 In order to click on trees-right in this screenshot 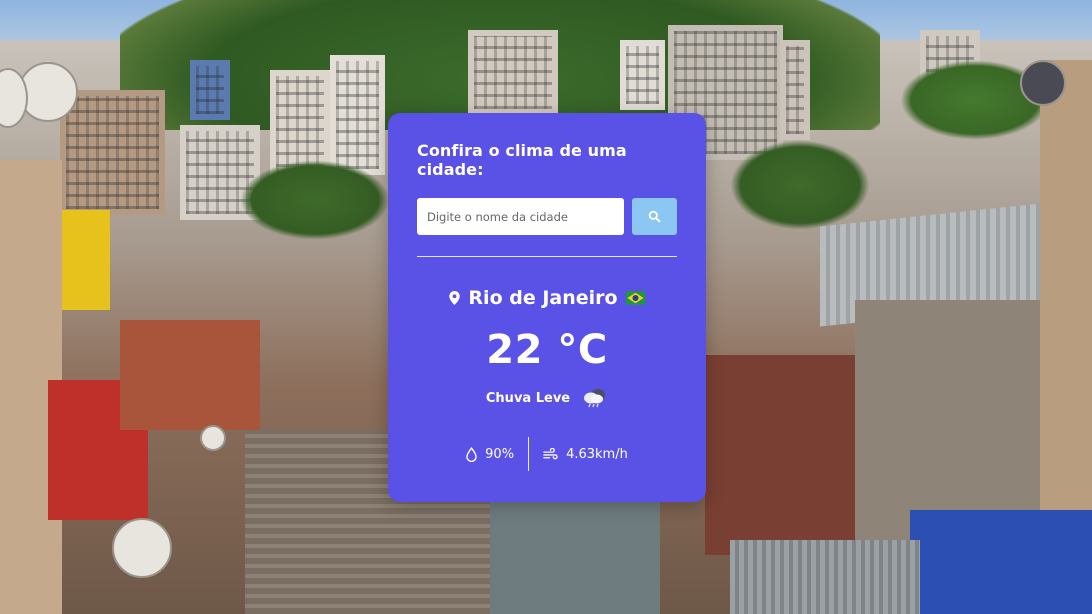, I will do `click(800, 185)`.